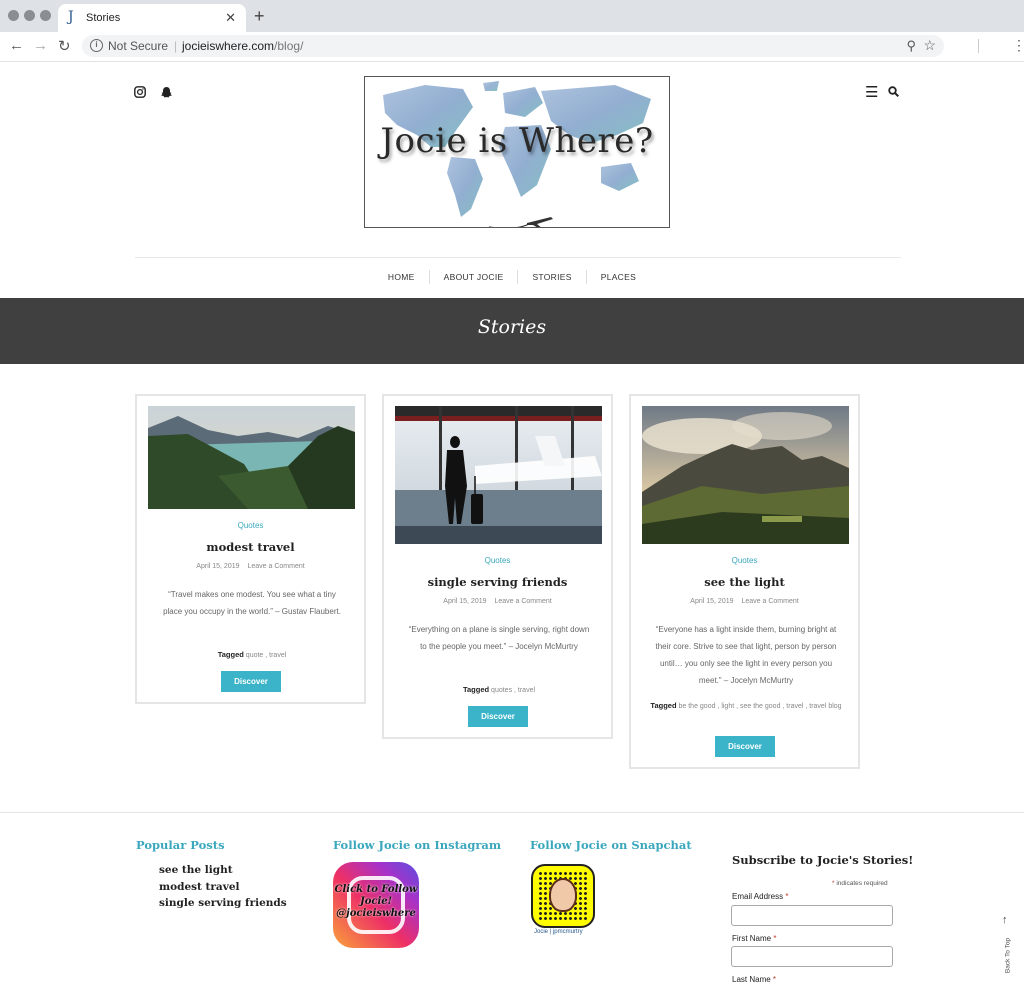  I want to click on bitmoji-avatar, so click(563, 895).